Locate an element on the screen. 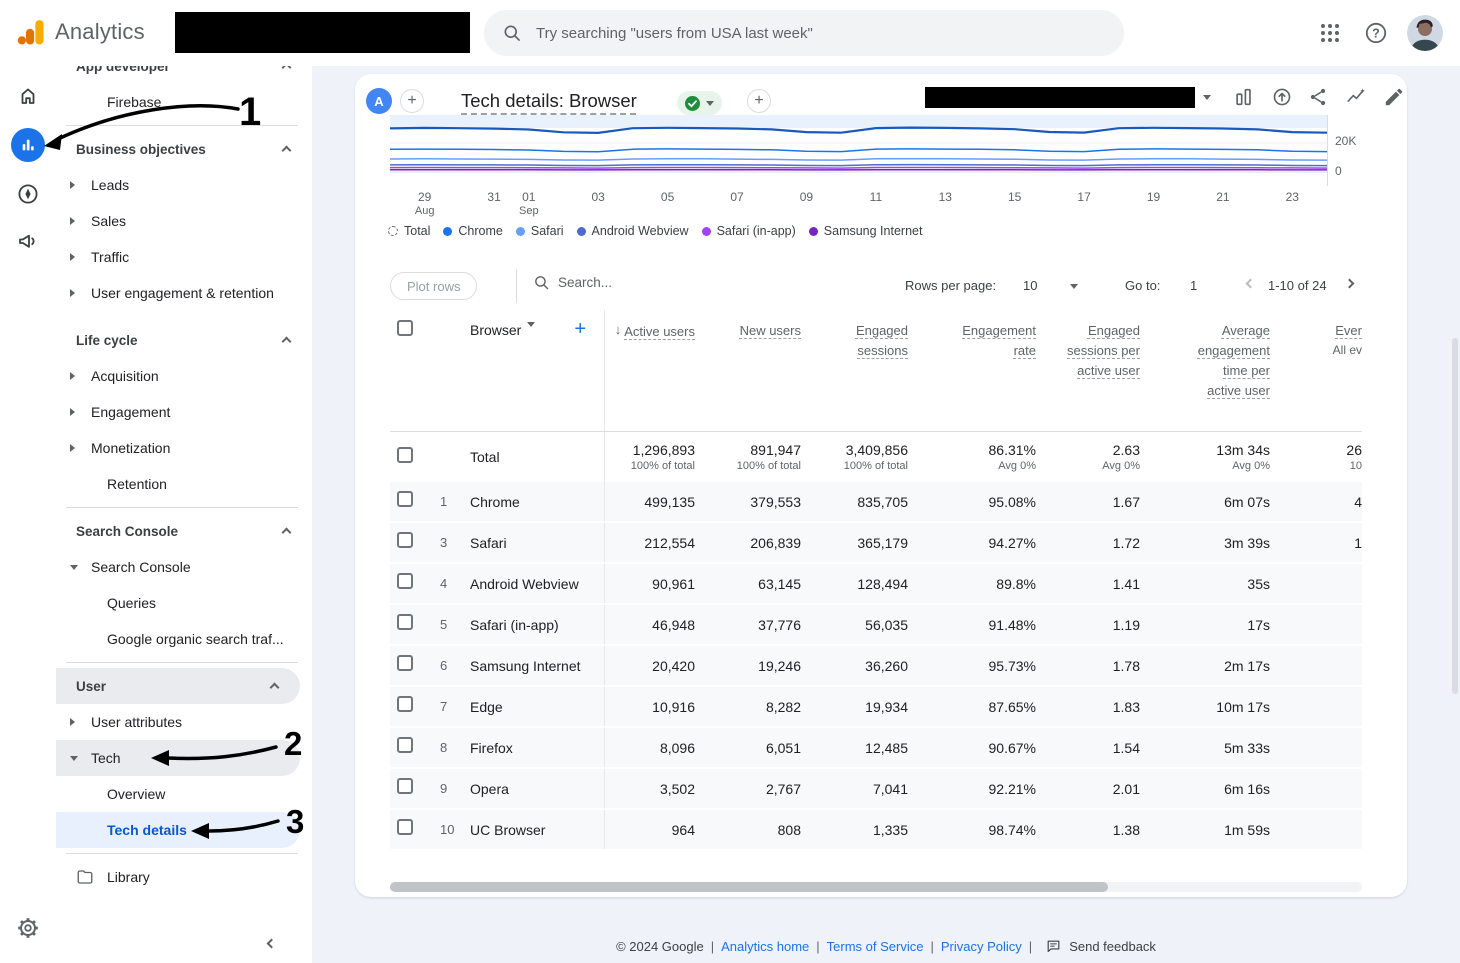 The width and height of the screenshot is (1460, 963). metric-header-label: Active users is located at coordinates (659, 332).